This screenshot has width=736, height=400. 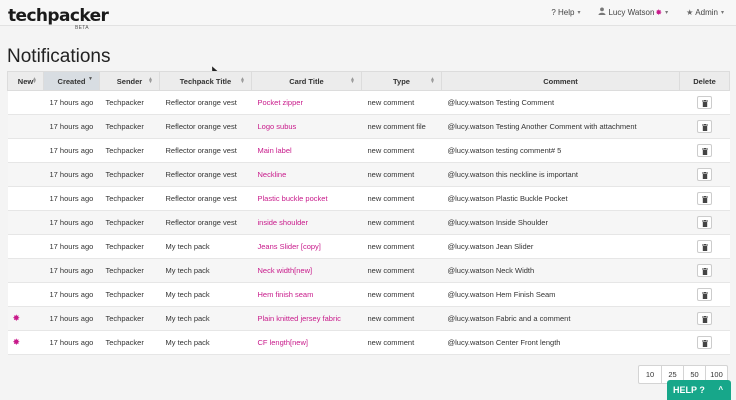 I want to click on card-title-link: CF length[new], so click(x=306, y=342).